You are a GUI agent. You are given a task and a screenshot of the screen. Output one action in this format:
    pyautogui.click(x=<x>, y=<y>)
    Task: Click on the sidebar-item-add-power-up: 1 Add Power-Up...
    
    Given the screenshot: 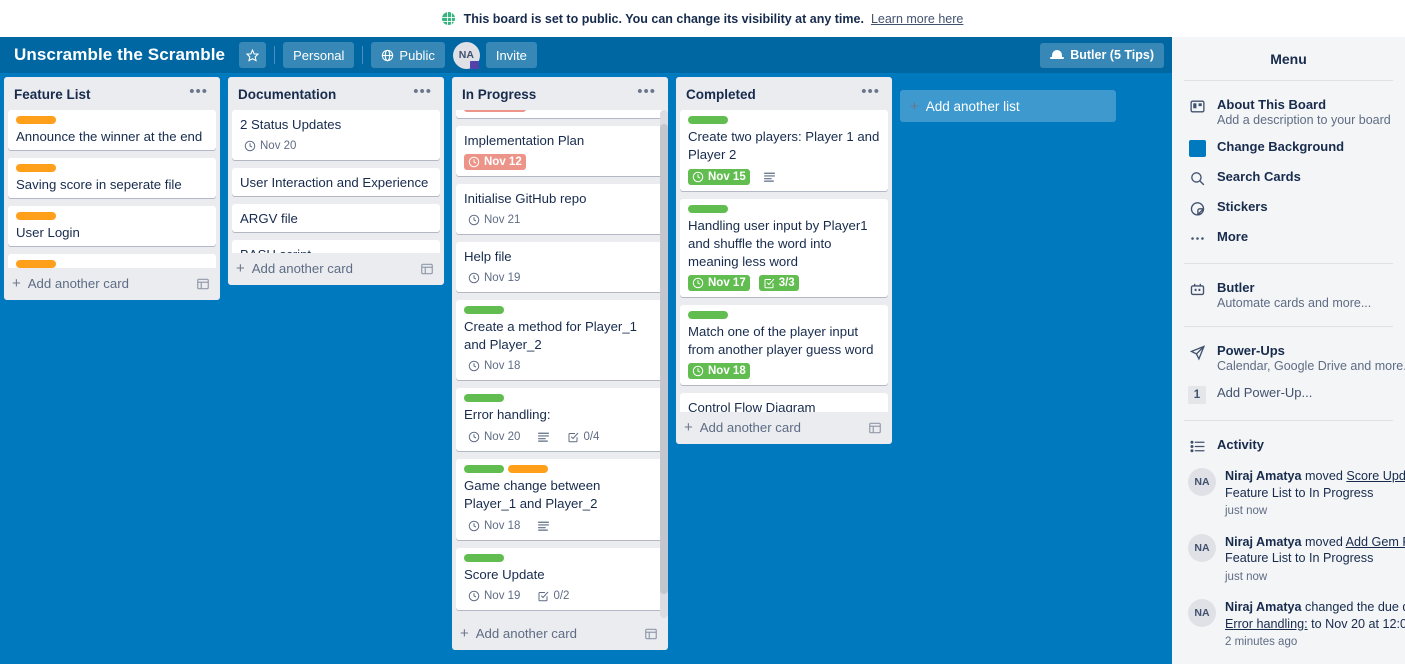 What is the action you would take?
    pyautogui.click(x=1288, y=394)
    